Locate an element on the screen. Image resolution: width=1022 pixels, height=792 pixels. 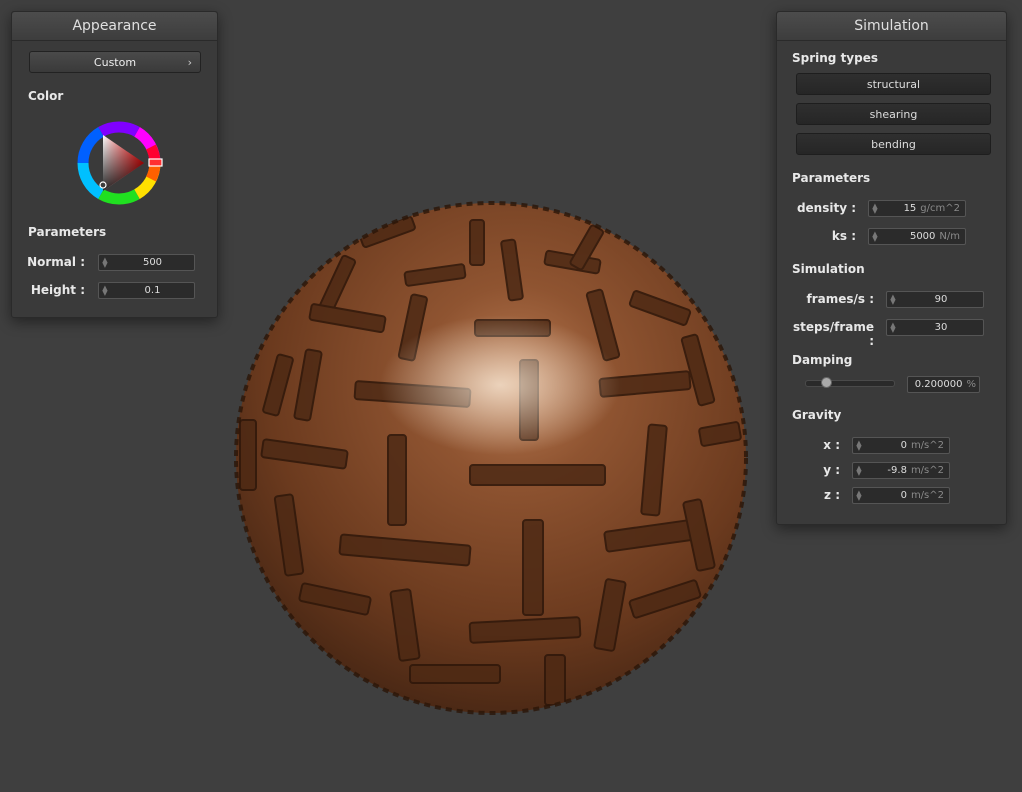
fps-spinbox: ▲ ▼ 90 is located at coordinates (935, 299).